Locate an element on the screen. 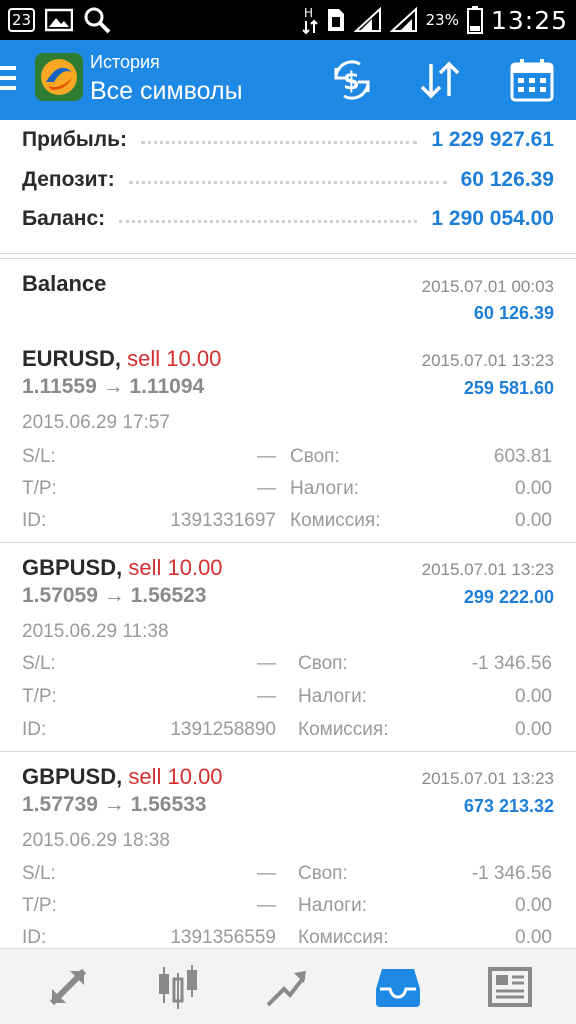  bottom-navigation is located at coordinates (288, 986).